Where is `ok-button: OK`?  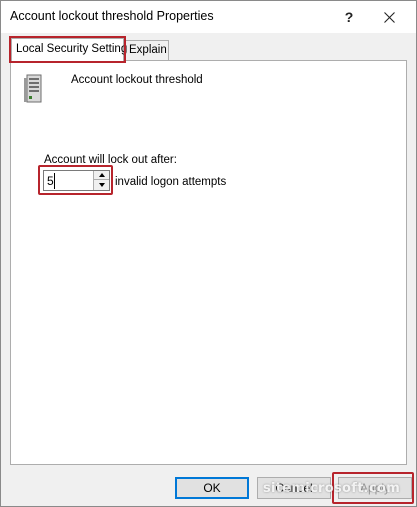
ok-button: OK is located at coordinates (212, 488).